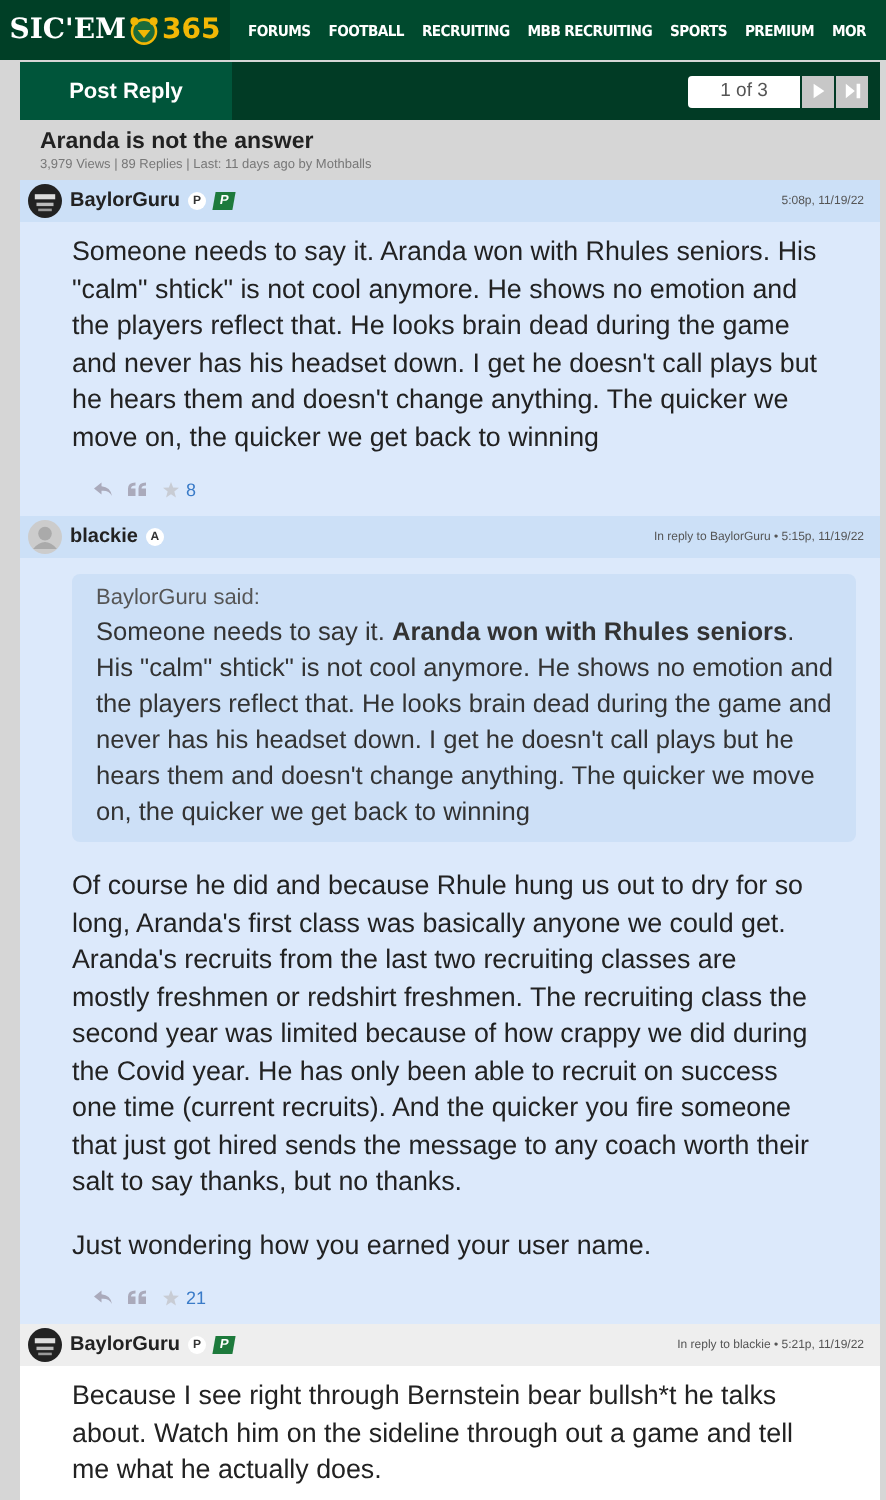 The height and width of the screenshot is (1500, 886). I want to click on quote-author: BaylorGuru said:, so click(179, 598).